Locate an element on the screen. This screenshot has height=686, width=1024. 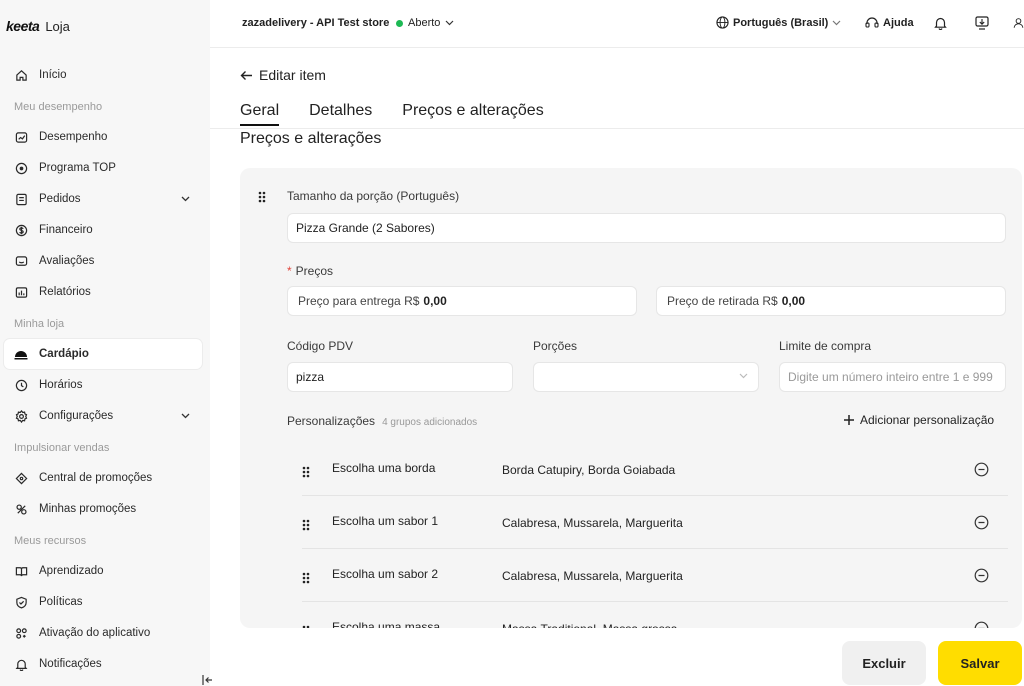
tab-detalhes: Detalhes is located at coordinates (340, 114).